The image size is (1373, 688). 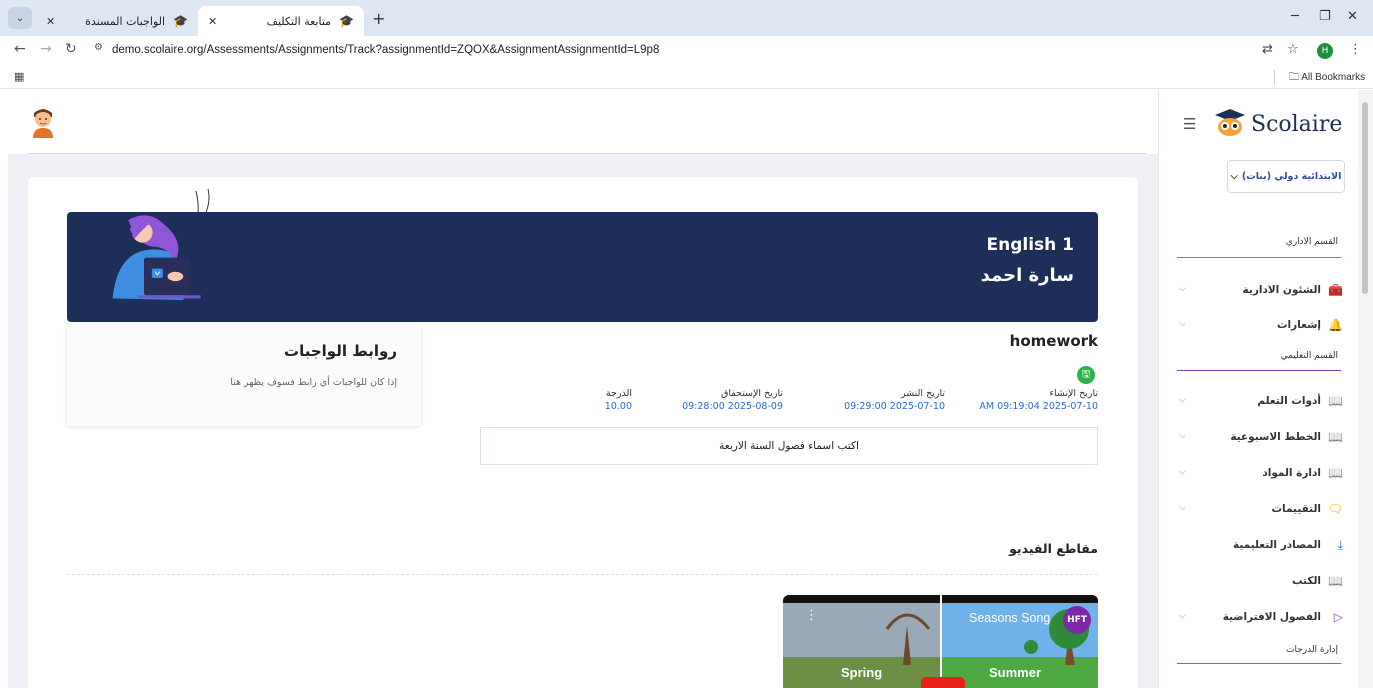 What do you see at coordinates (1333, 77) in the screenshot?
I see `all-bookmarks-label: All Bookmarks` at bounding box center [1333, 77].